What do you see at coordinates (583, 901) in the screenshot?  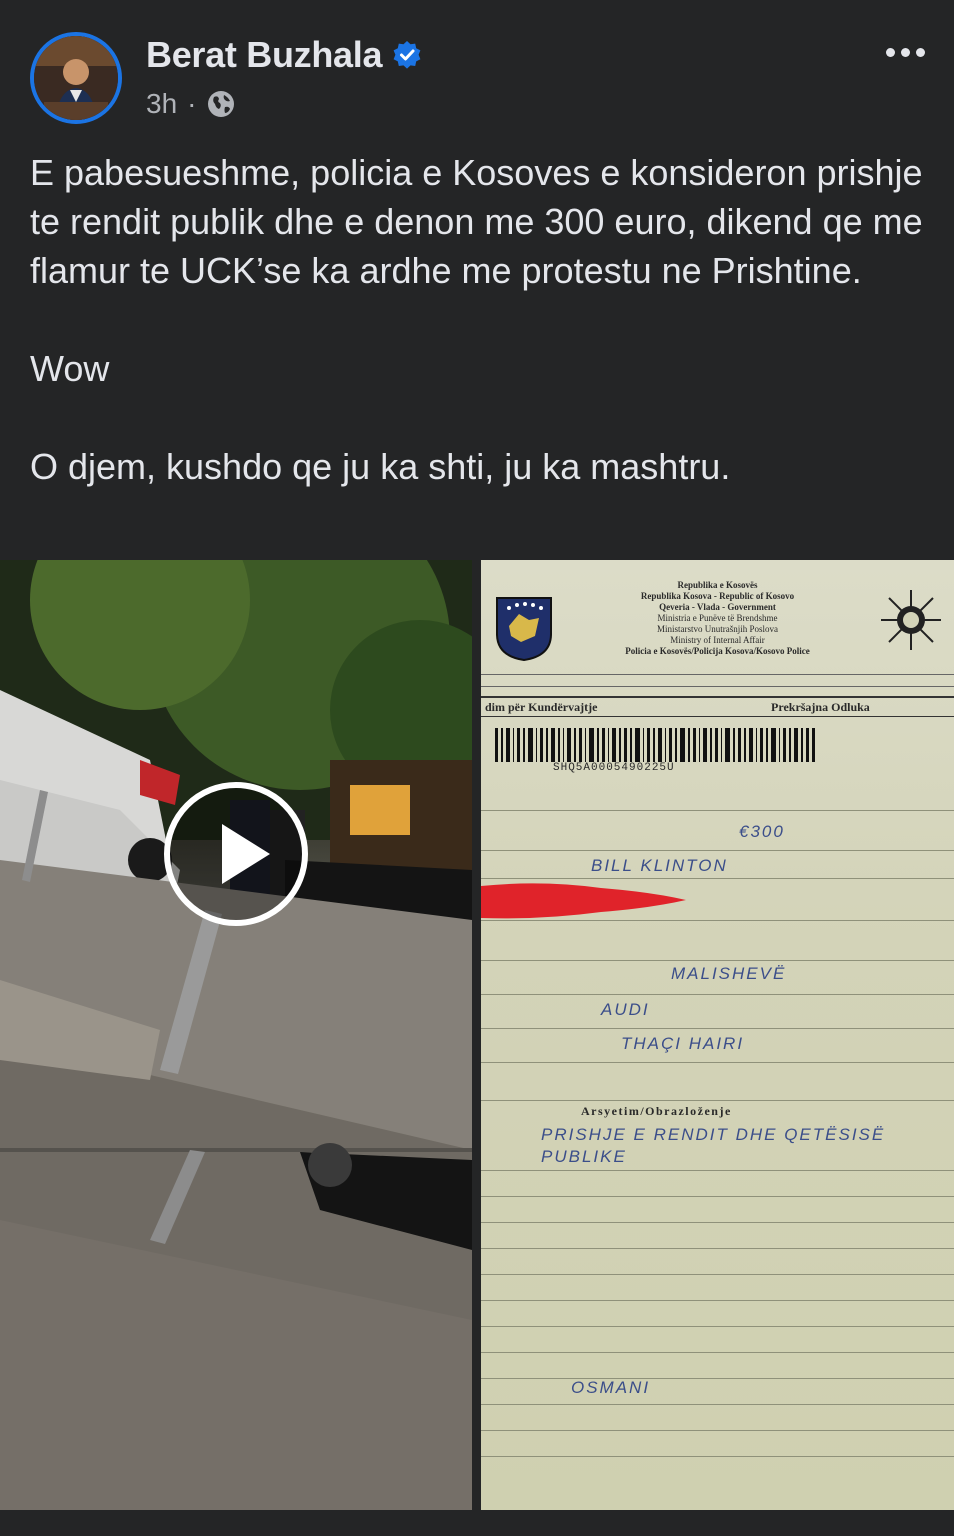 I see `redaction-scribble` at bounding box center [583, 901].